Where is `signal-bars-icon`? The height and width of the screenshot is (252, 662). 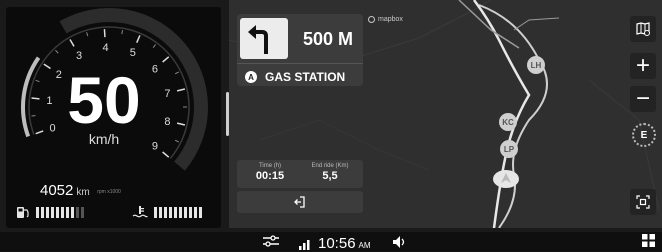
signal-bars-icon is located at coordinates (306, 244).